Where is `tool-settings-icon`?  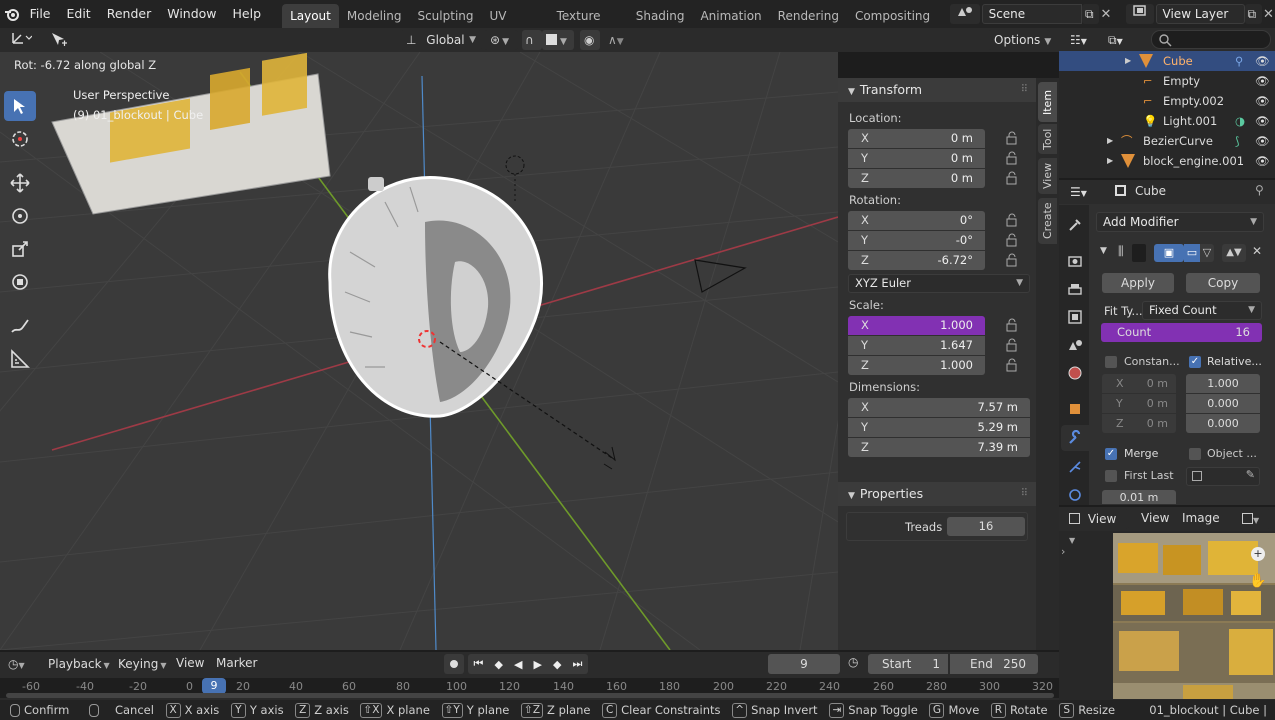
tool-settings-icon is located at coordinates (1075, 225).